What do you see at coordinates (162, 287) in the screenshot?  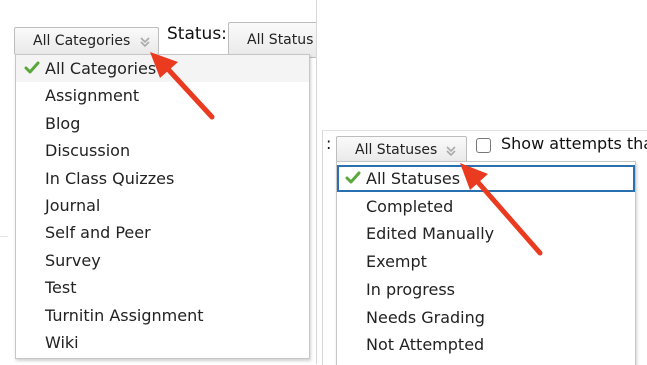 I see `category-option-test: Test` at bounding box center [162, 287].